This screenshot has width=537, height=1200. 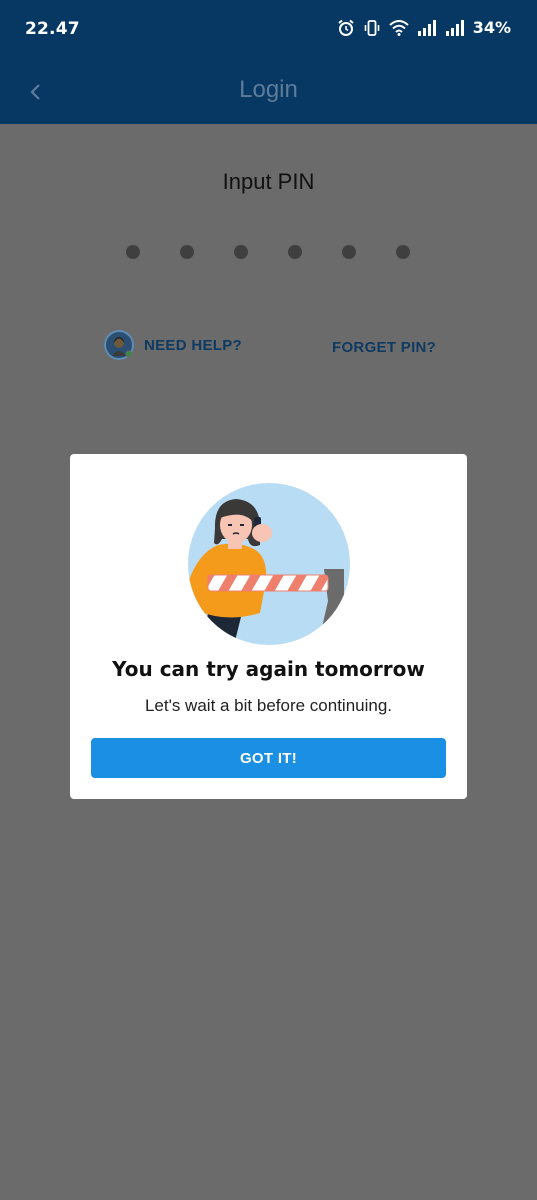 I want to click on page-title: Login, so click(x=268, y=89).